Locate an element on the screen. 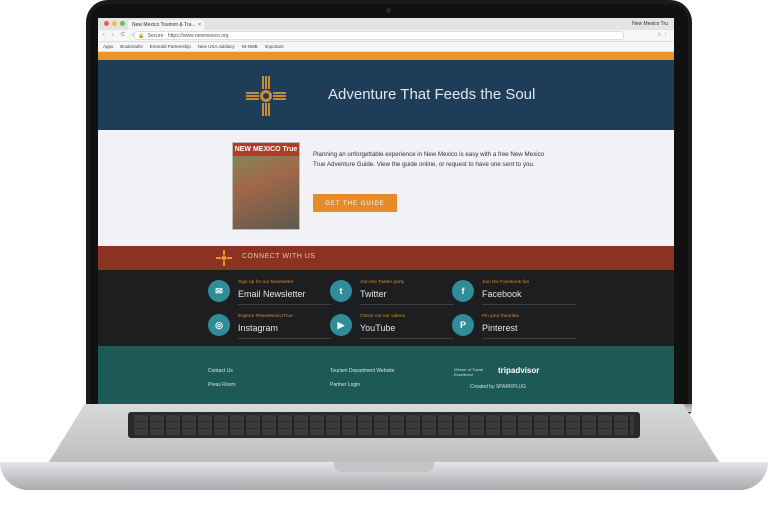 This screenshot has width=768, height=510. social-title: YouTube is located at coordinates (378, 328).